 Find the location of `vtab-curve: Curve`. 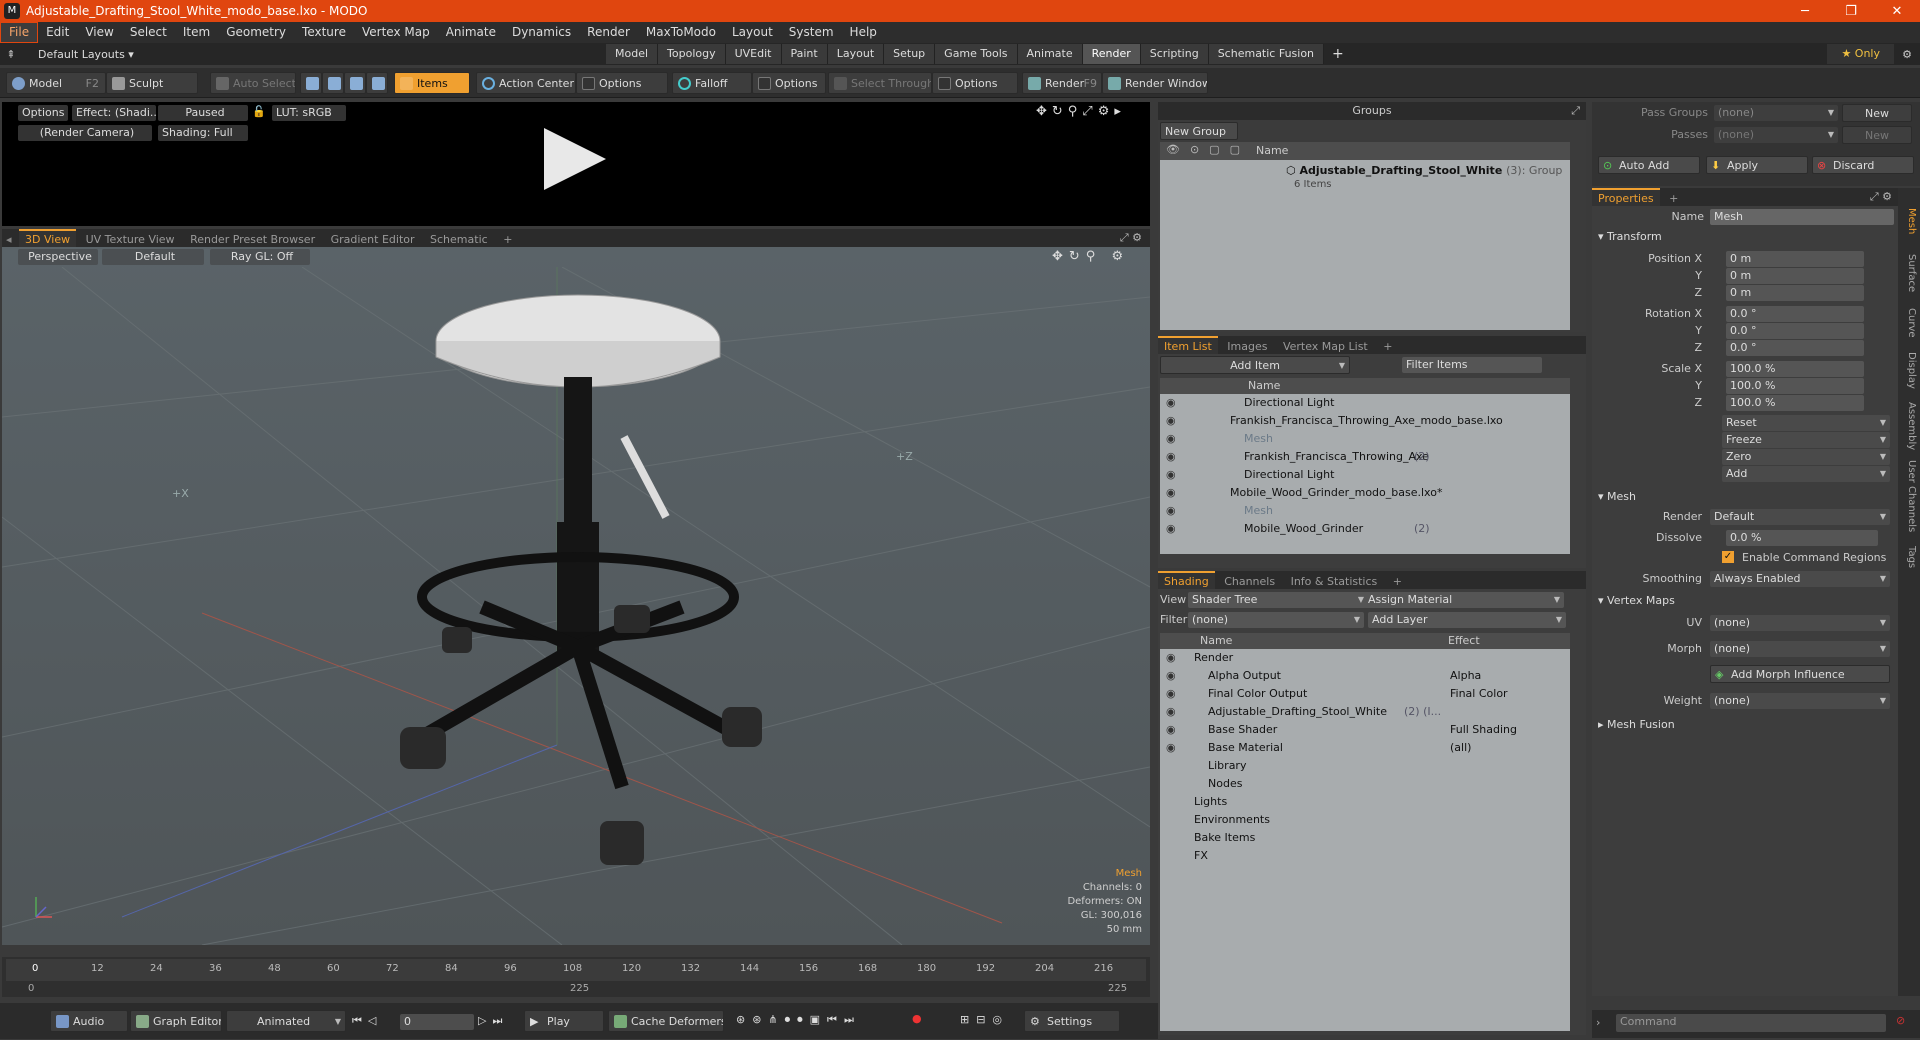

vtab-curve: Curve is located at coordinates (1909, 323).